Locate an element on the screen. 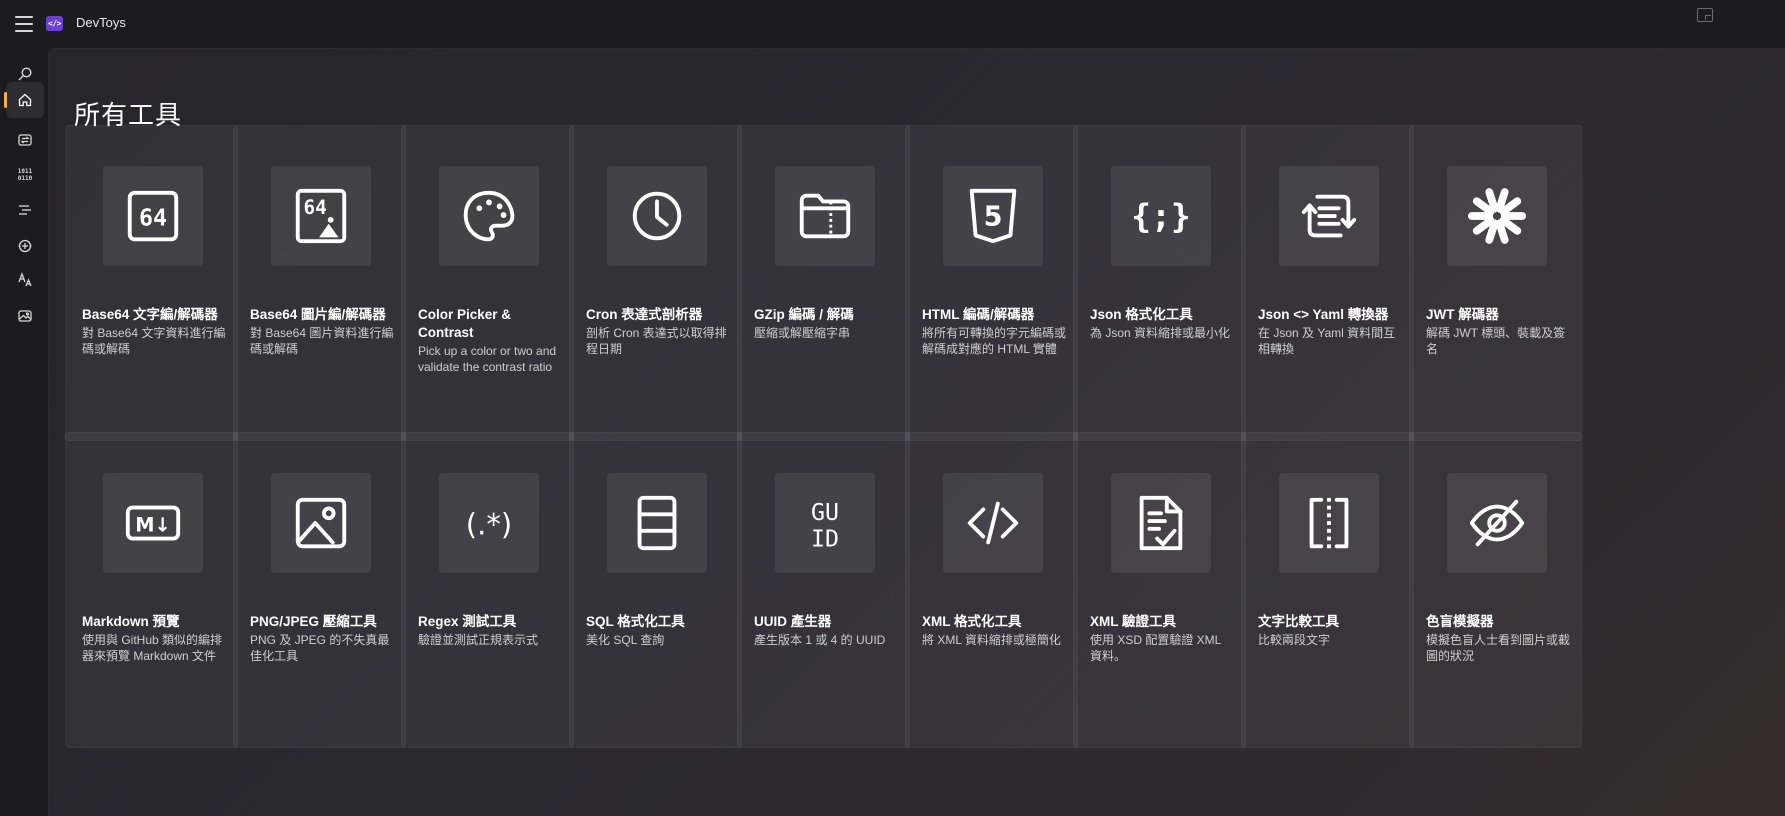 Image resolution: width=1785 pixels, height=816 pixels. base64-image-icon: 64 is located at coordinates (321, 216).